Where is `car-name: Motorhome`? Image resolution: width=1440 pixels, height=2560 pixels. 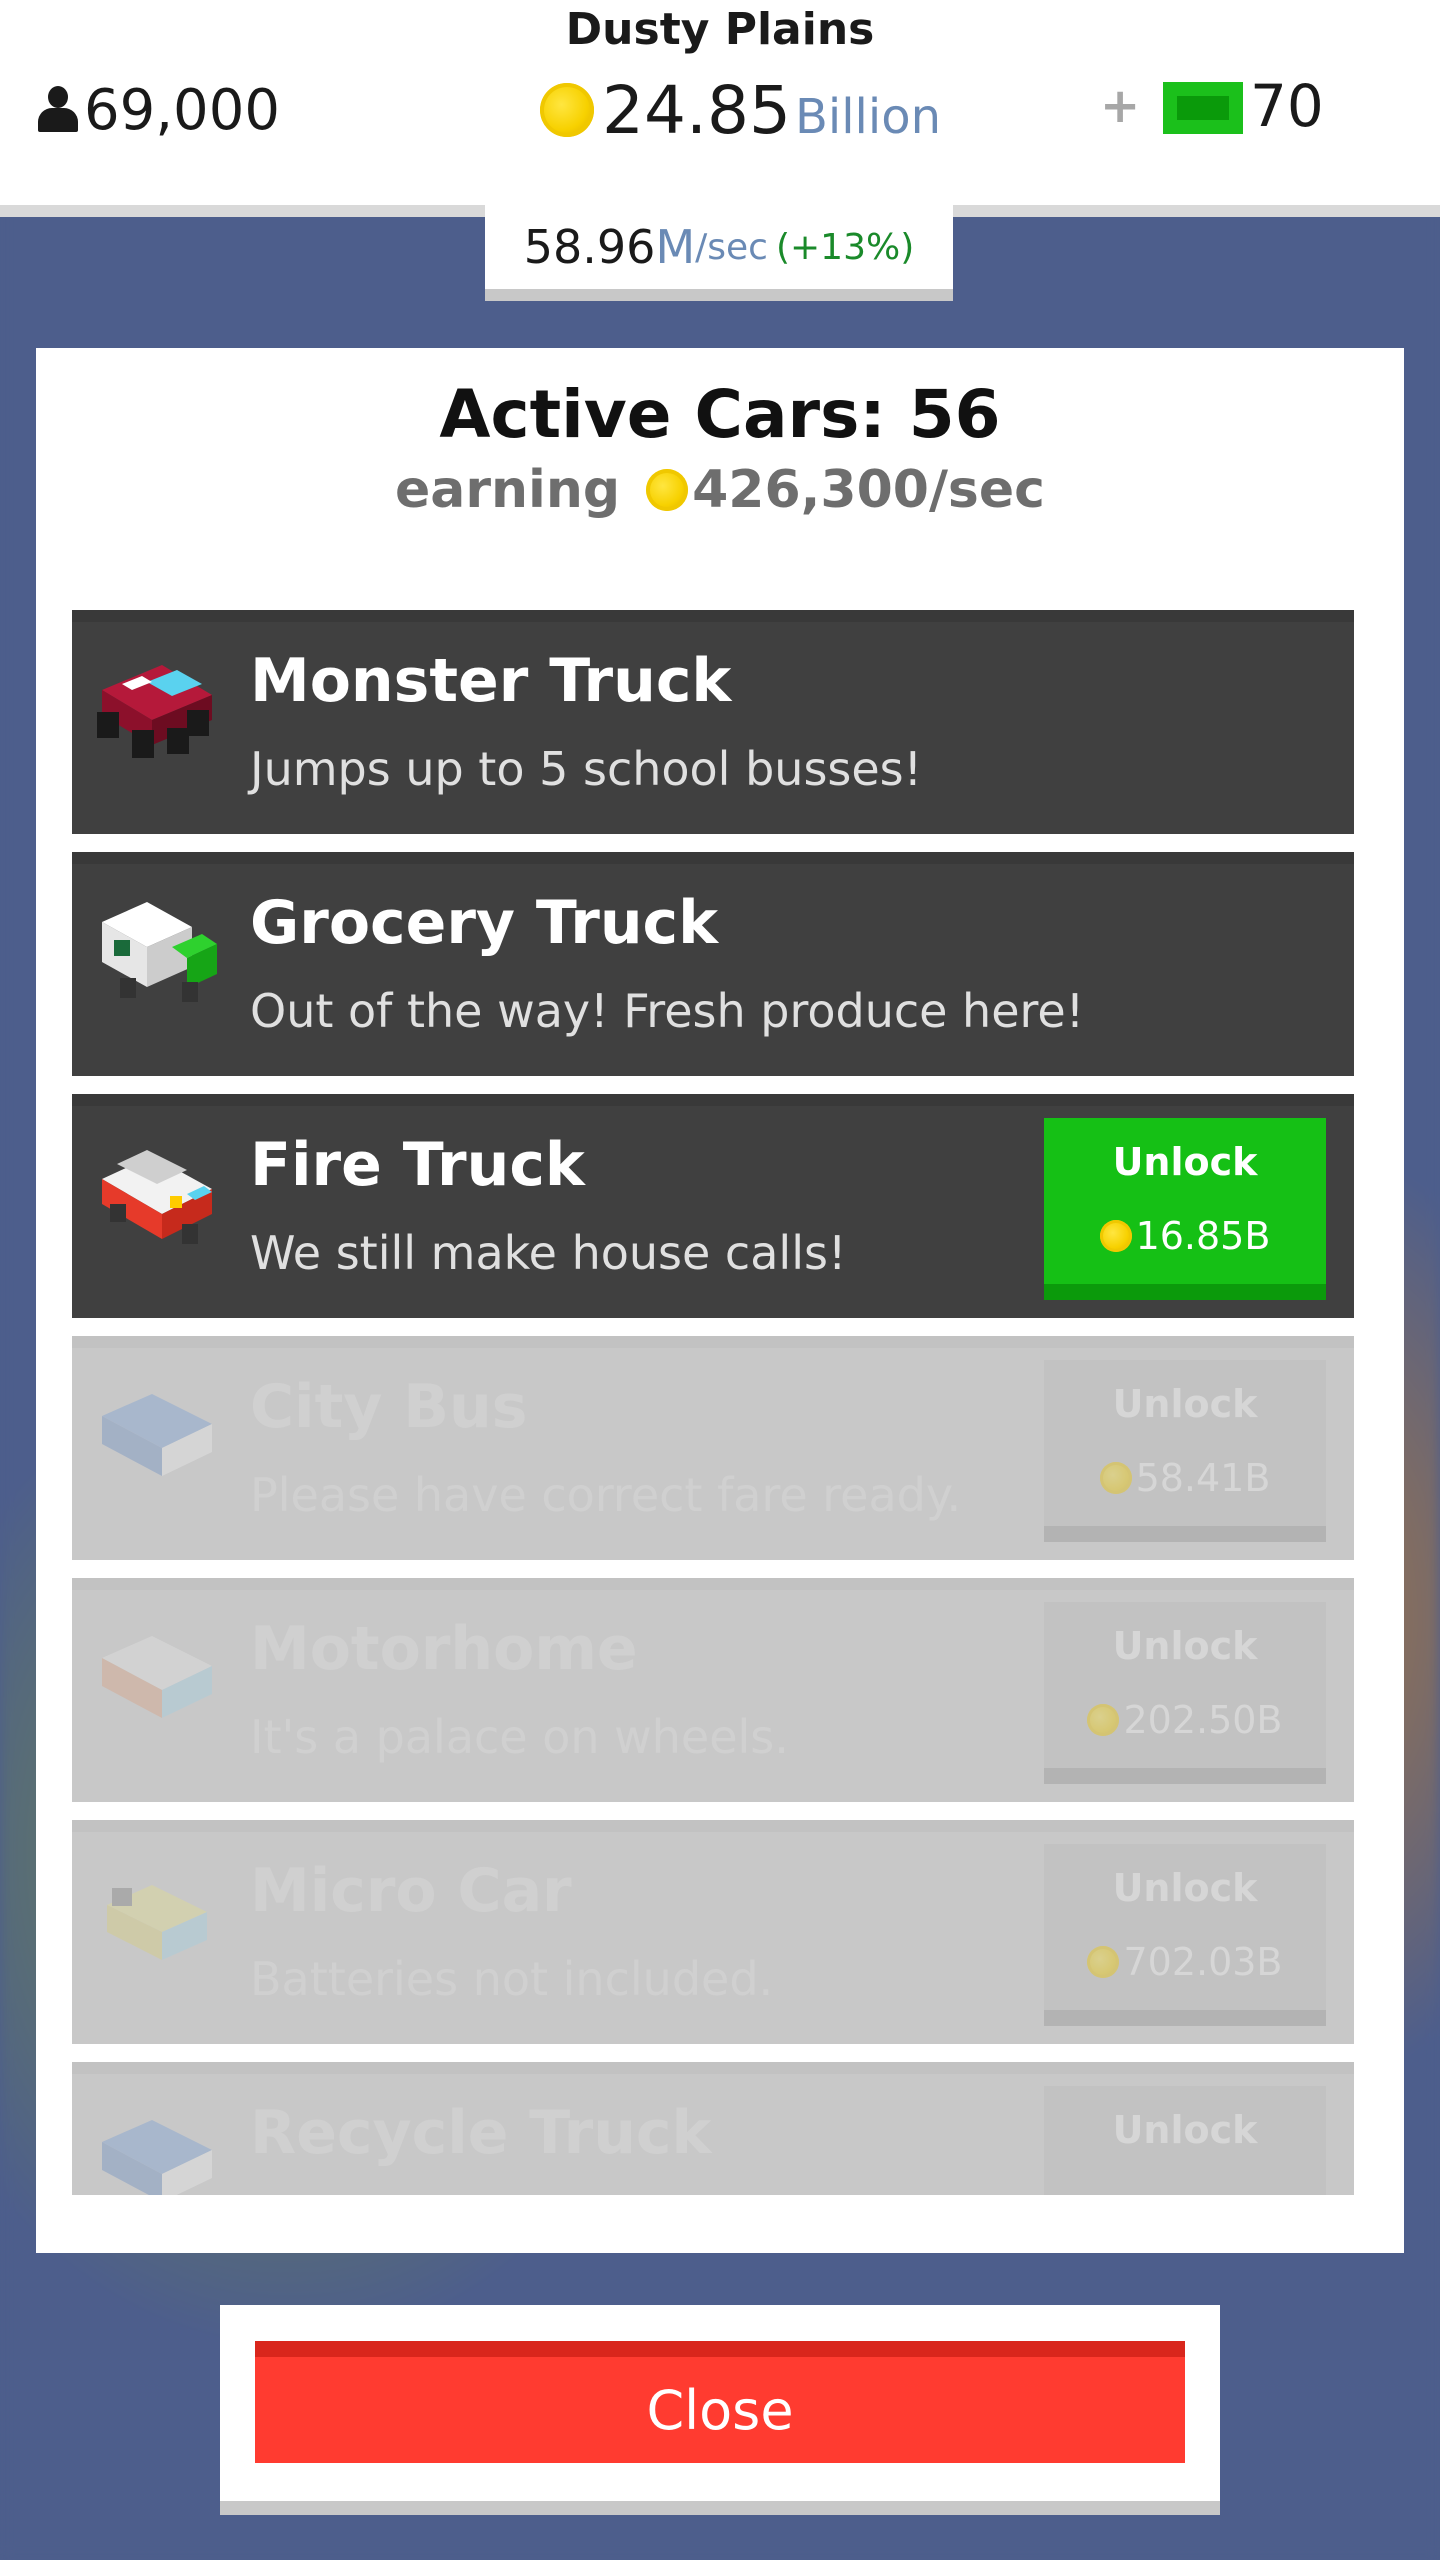 car-name: Motorhome is located at coordinates (444, 1649).